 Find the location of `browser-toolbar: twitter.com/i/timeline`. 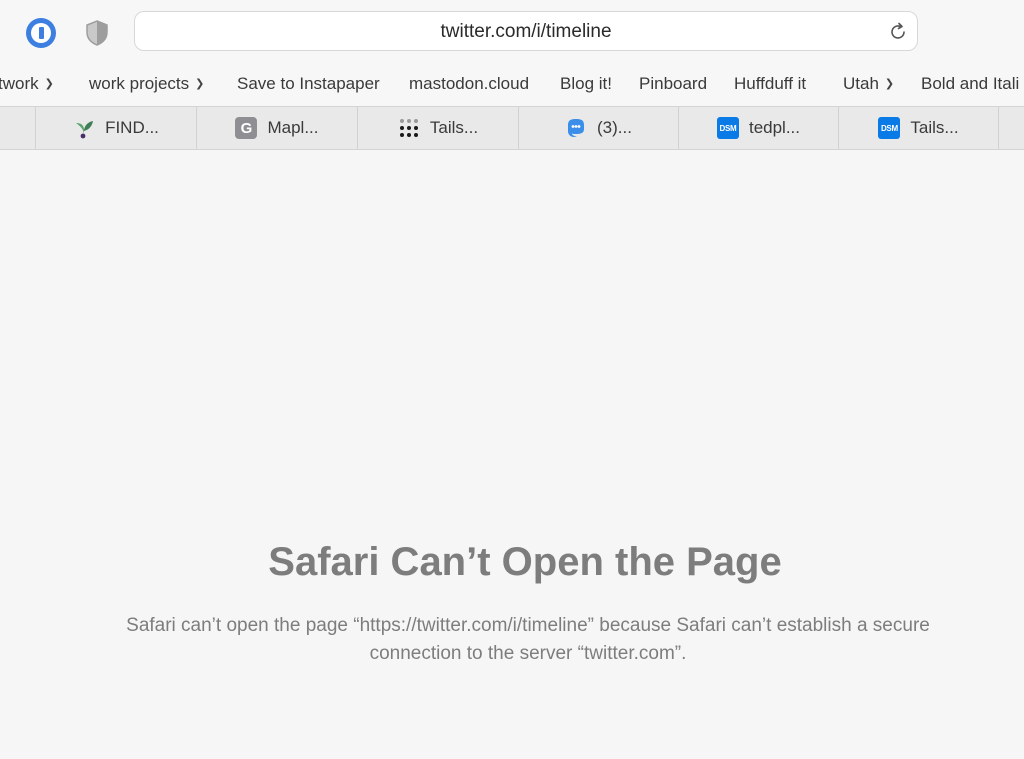

browser-toolbar: twitter.com/i/timeline is located at coordinates (512, 33).